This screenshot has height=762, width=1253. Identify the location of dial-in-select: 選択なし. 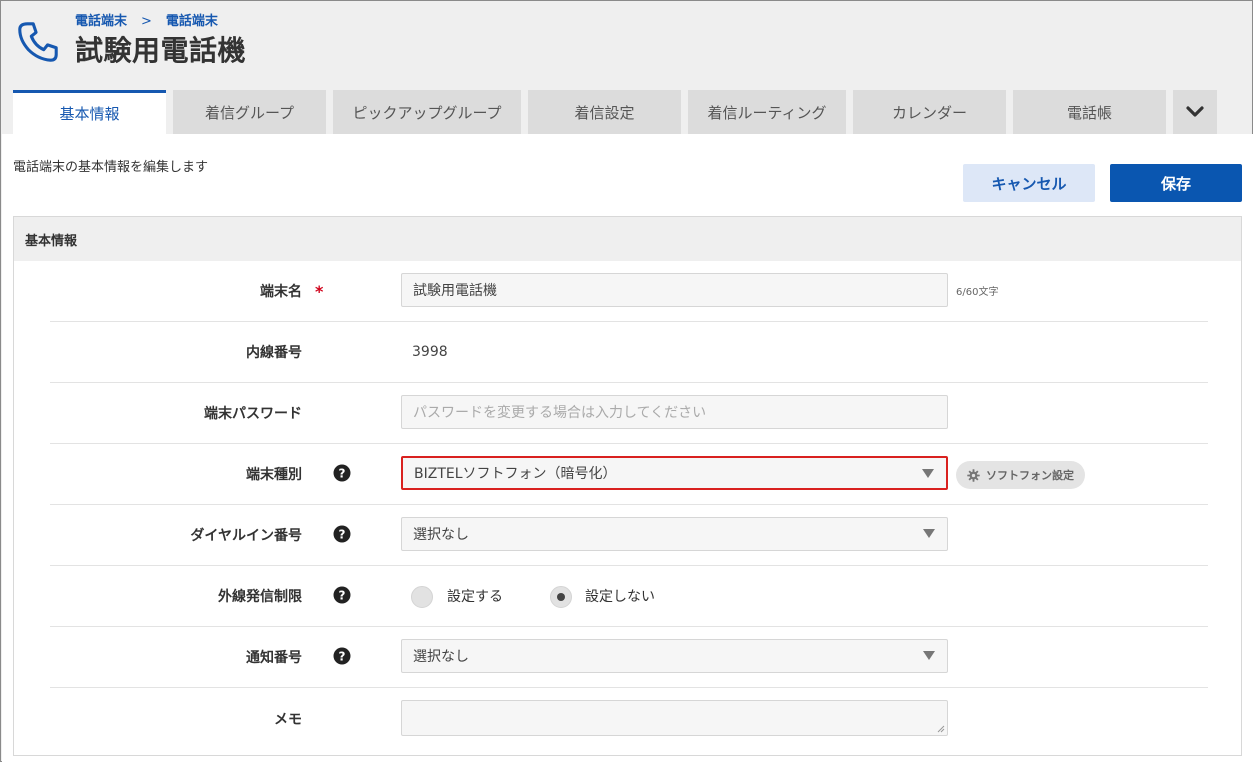
(674, 534).